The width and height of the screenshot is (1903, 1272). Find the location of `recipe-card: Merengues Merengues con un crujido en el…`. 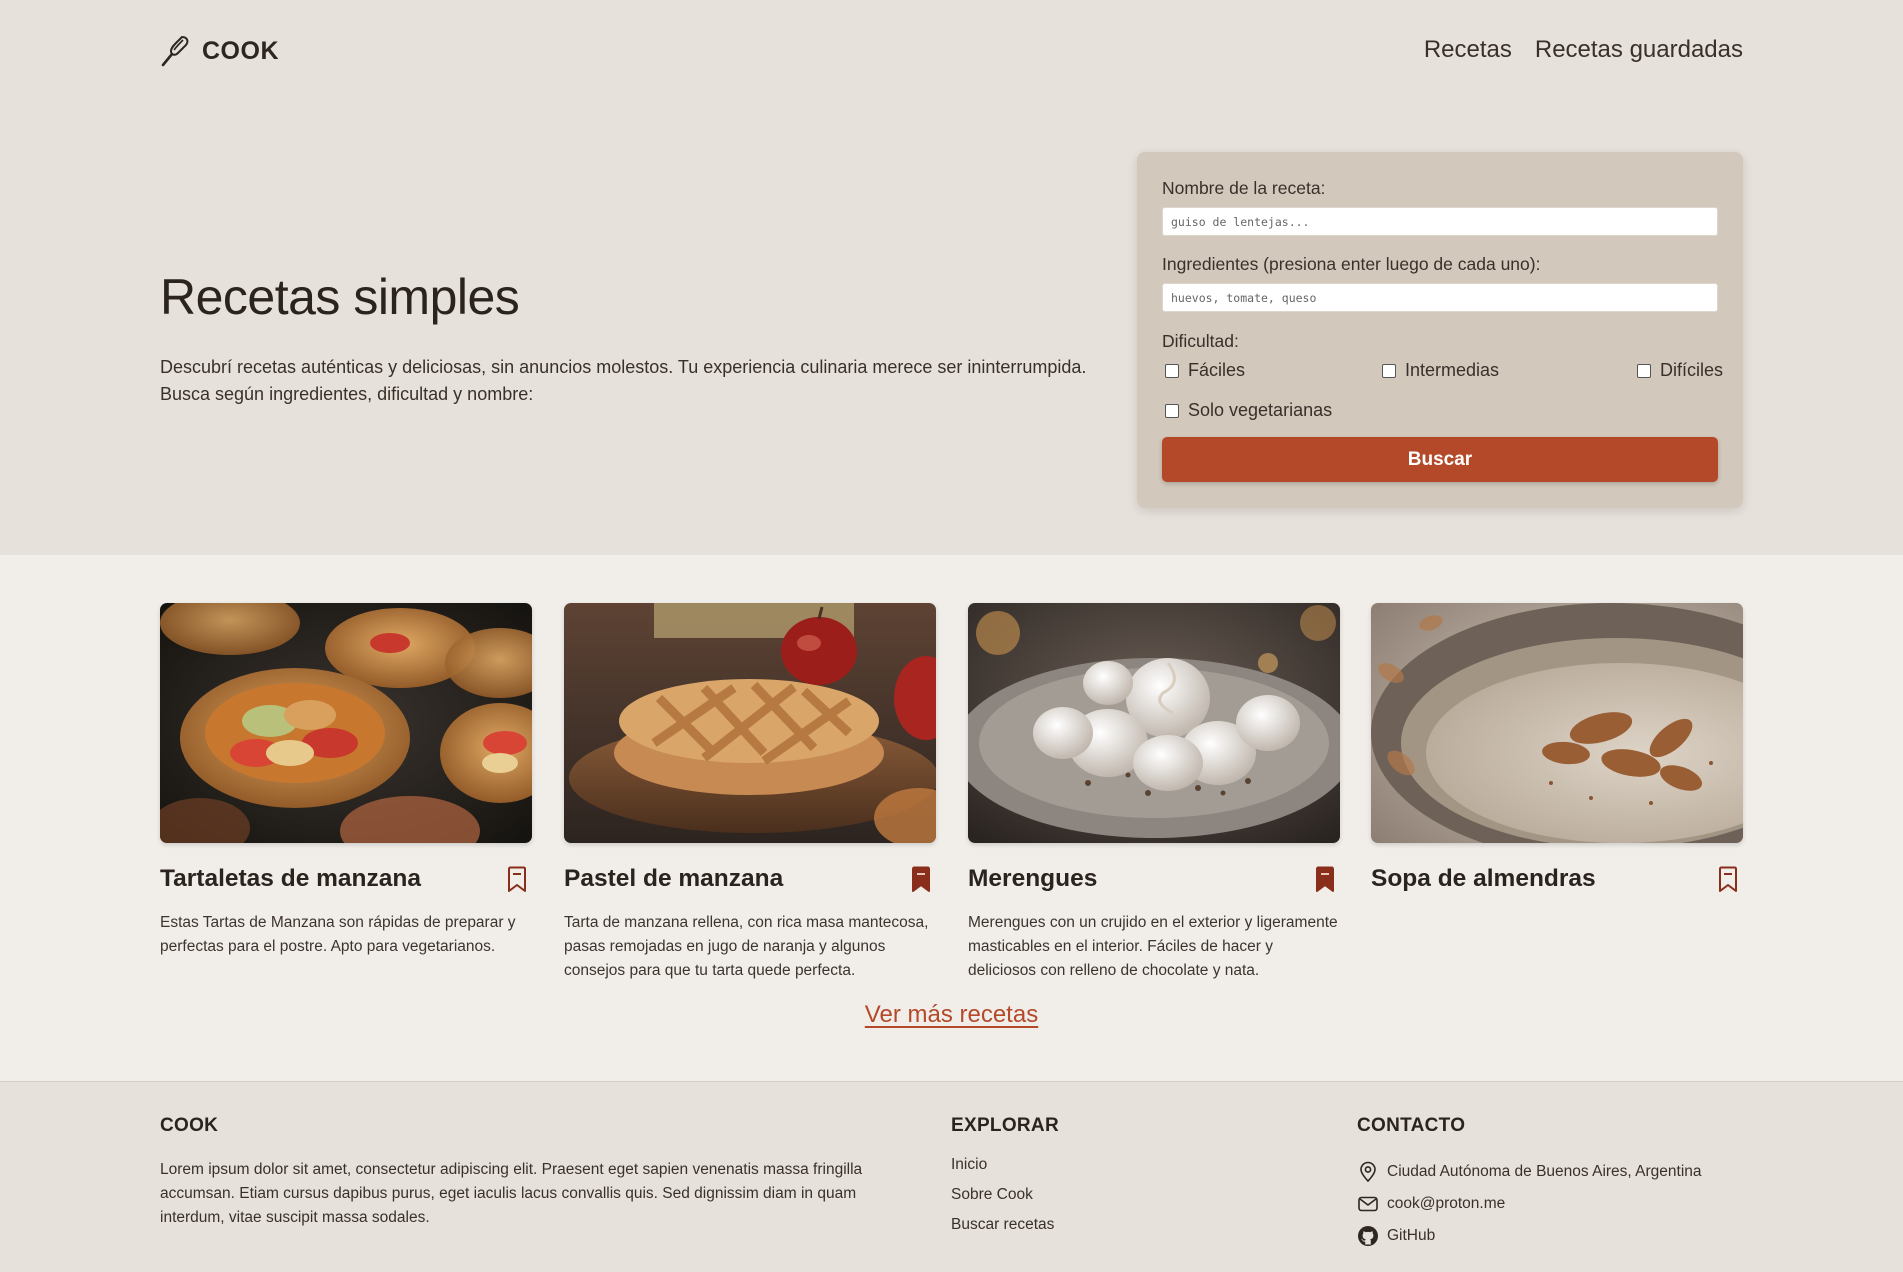

recipe-card: Merengues Merengues con un crujido en el… is located at coordinates (1154, 793).